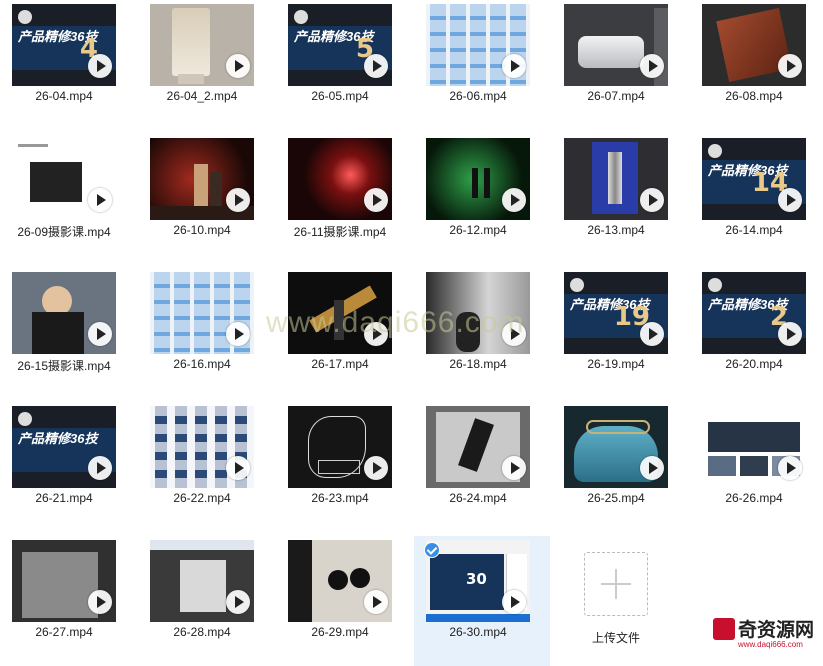  What do you see at coordinates (395, 322) in the screenshot?
I see `watermark-text: www.daqi666.com` at bounding box center [395, 322].